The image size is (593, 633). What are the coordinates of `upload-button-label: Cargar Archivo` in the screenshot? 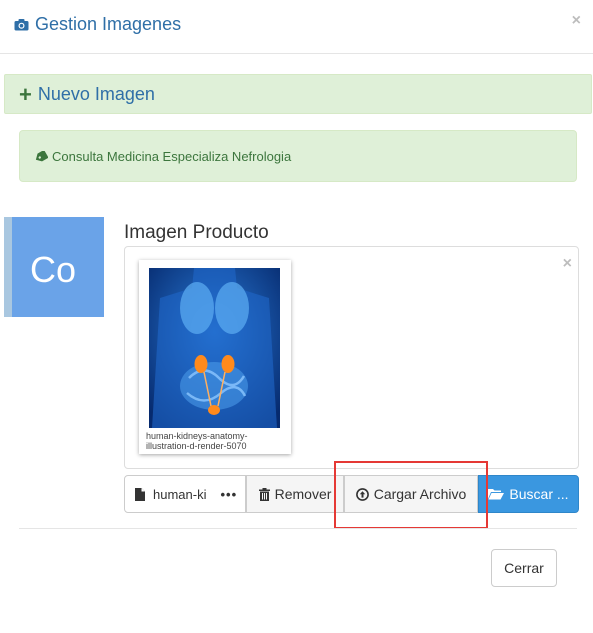 It's located at (420, 494).